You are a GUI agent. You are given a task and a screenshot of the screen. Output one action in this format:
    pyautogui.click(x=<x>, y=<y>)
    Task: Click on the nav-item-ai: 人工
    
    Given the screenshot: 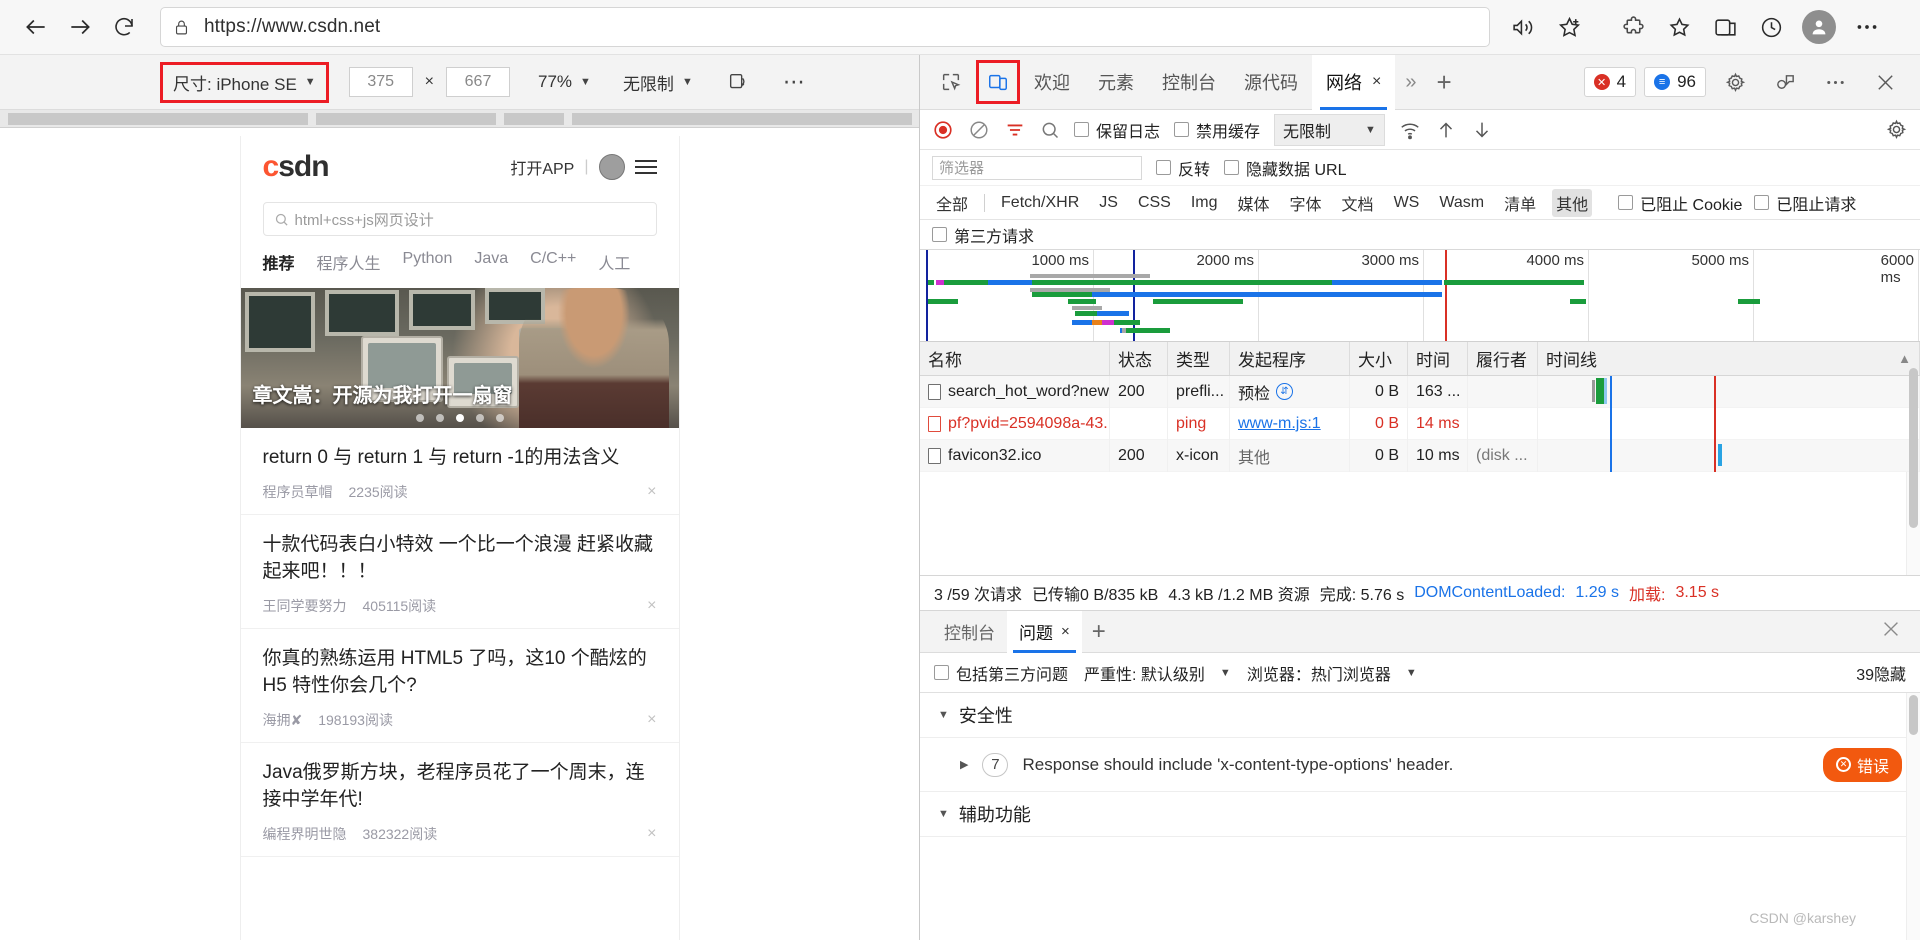 What is the action you would take?
    pyautogui.click(x=614, y=262)
    